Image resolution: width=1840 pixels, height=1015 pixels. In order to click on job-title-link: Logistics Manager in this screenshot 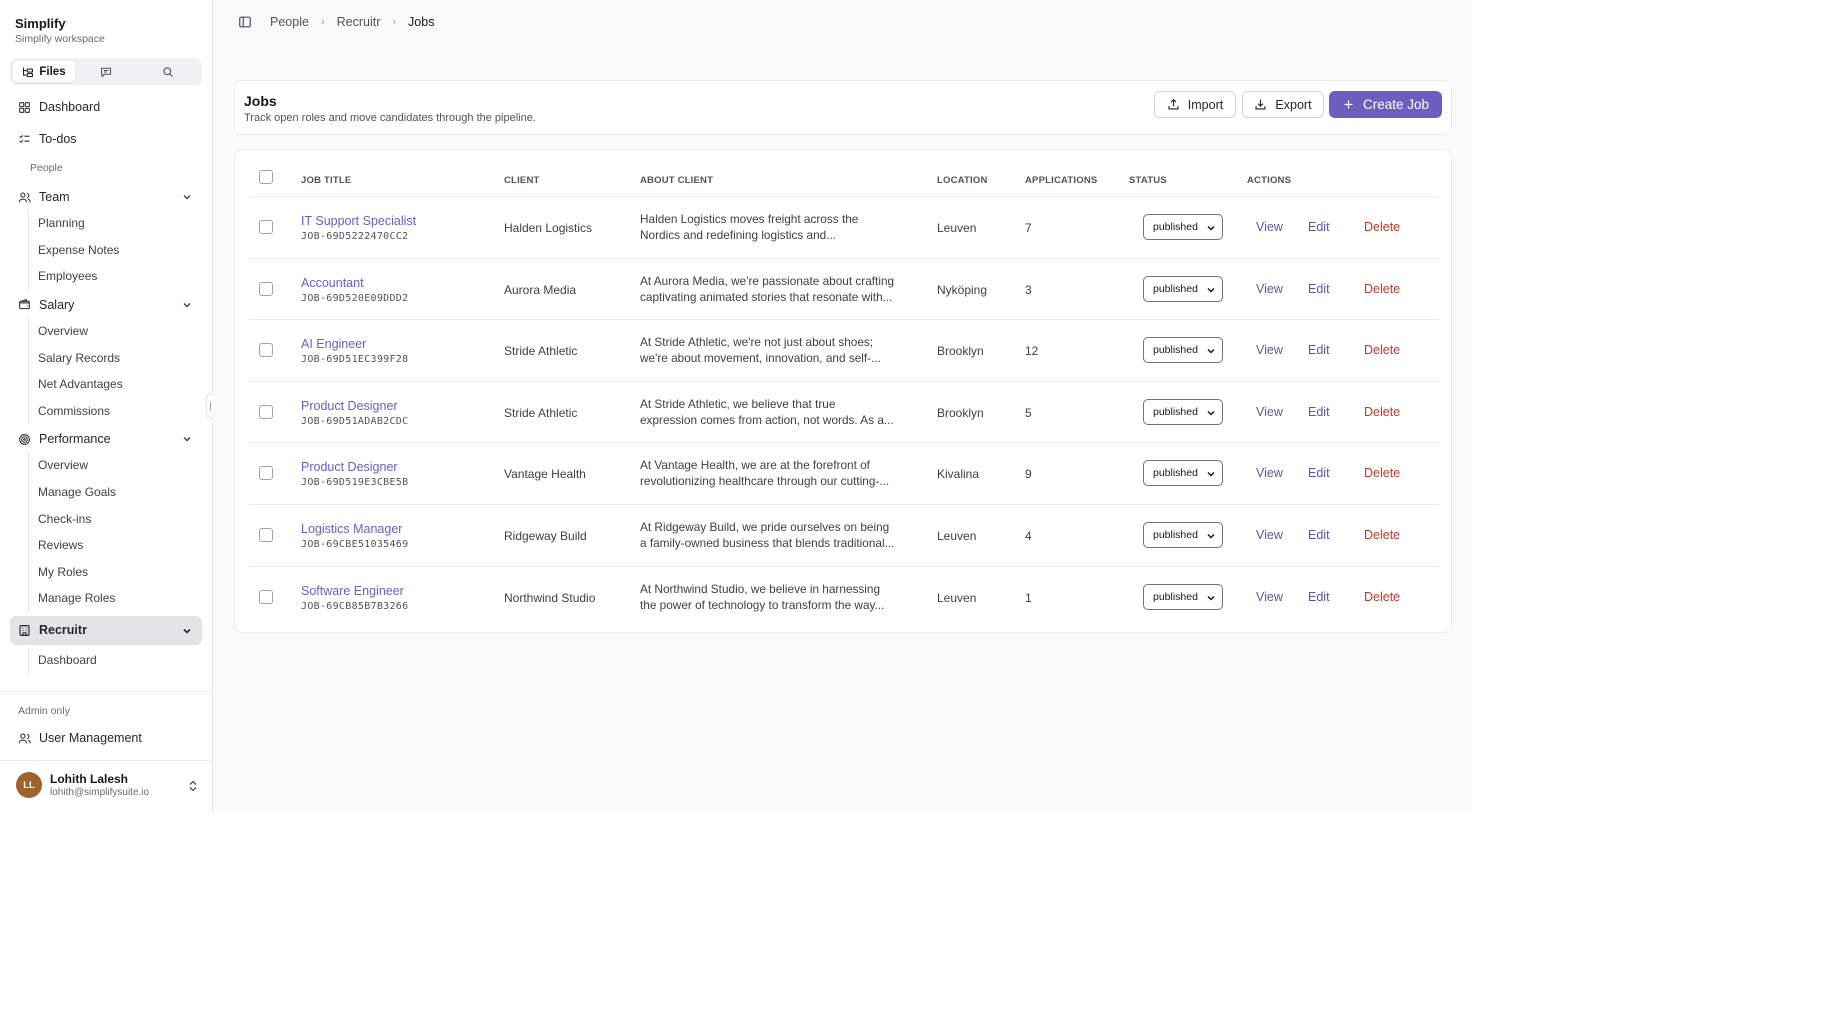, I will do `click(351, 529)`.